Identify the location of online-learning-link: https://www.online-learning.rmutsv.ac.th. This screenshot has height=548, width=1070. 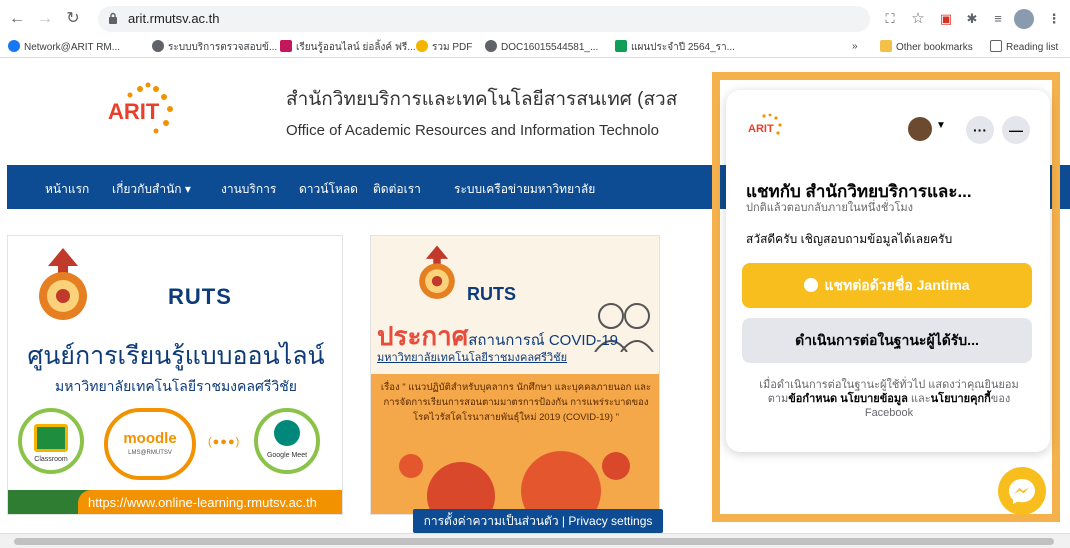
(210, 502).